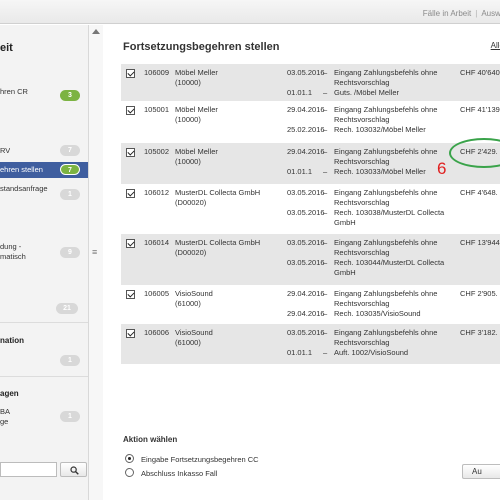  I want to click on search-icon, so click(74, 470).